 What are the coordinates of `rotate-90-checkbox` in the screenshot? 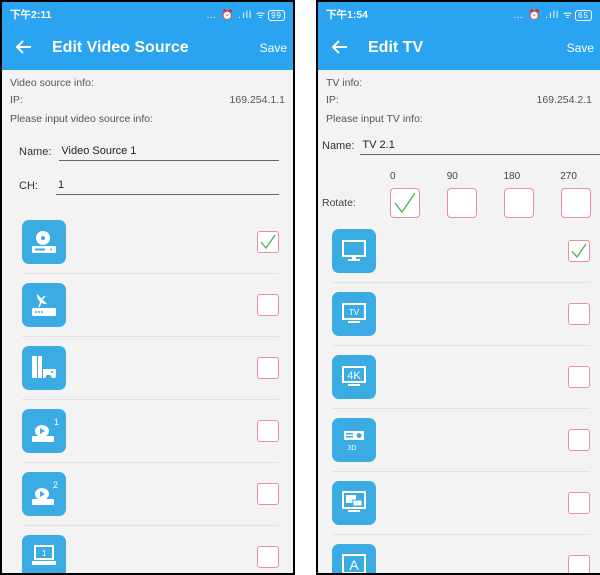 It's located at (462, 203).